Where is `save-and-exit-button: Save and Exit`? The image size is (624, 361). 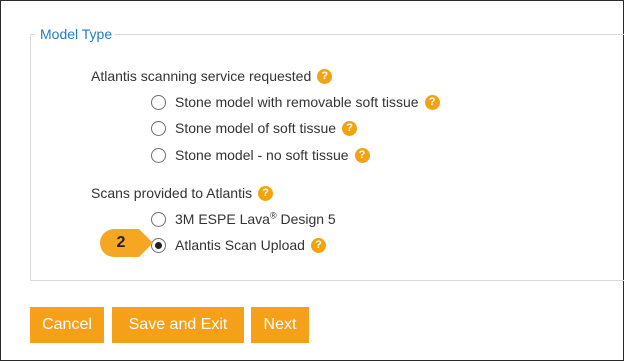 save-and-exit-button: Save and Exit is located at coordinates (178, 325).